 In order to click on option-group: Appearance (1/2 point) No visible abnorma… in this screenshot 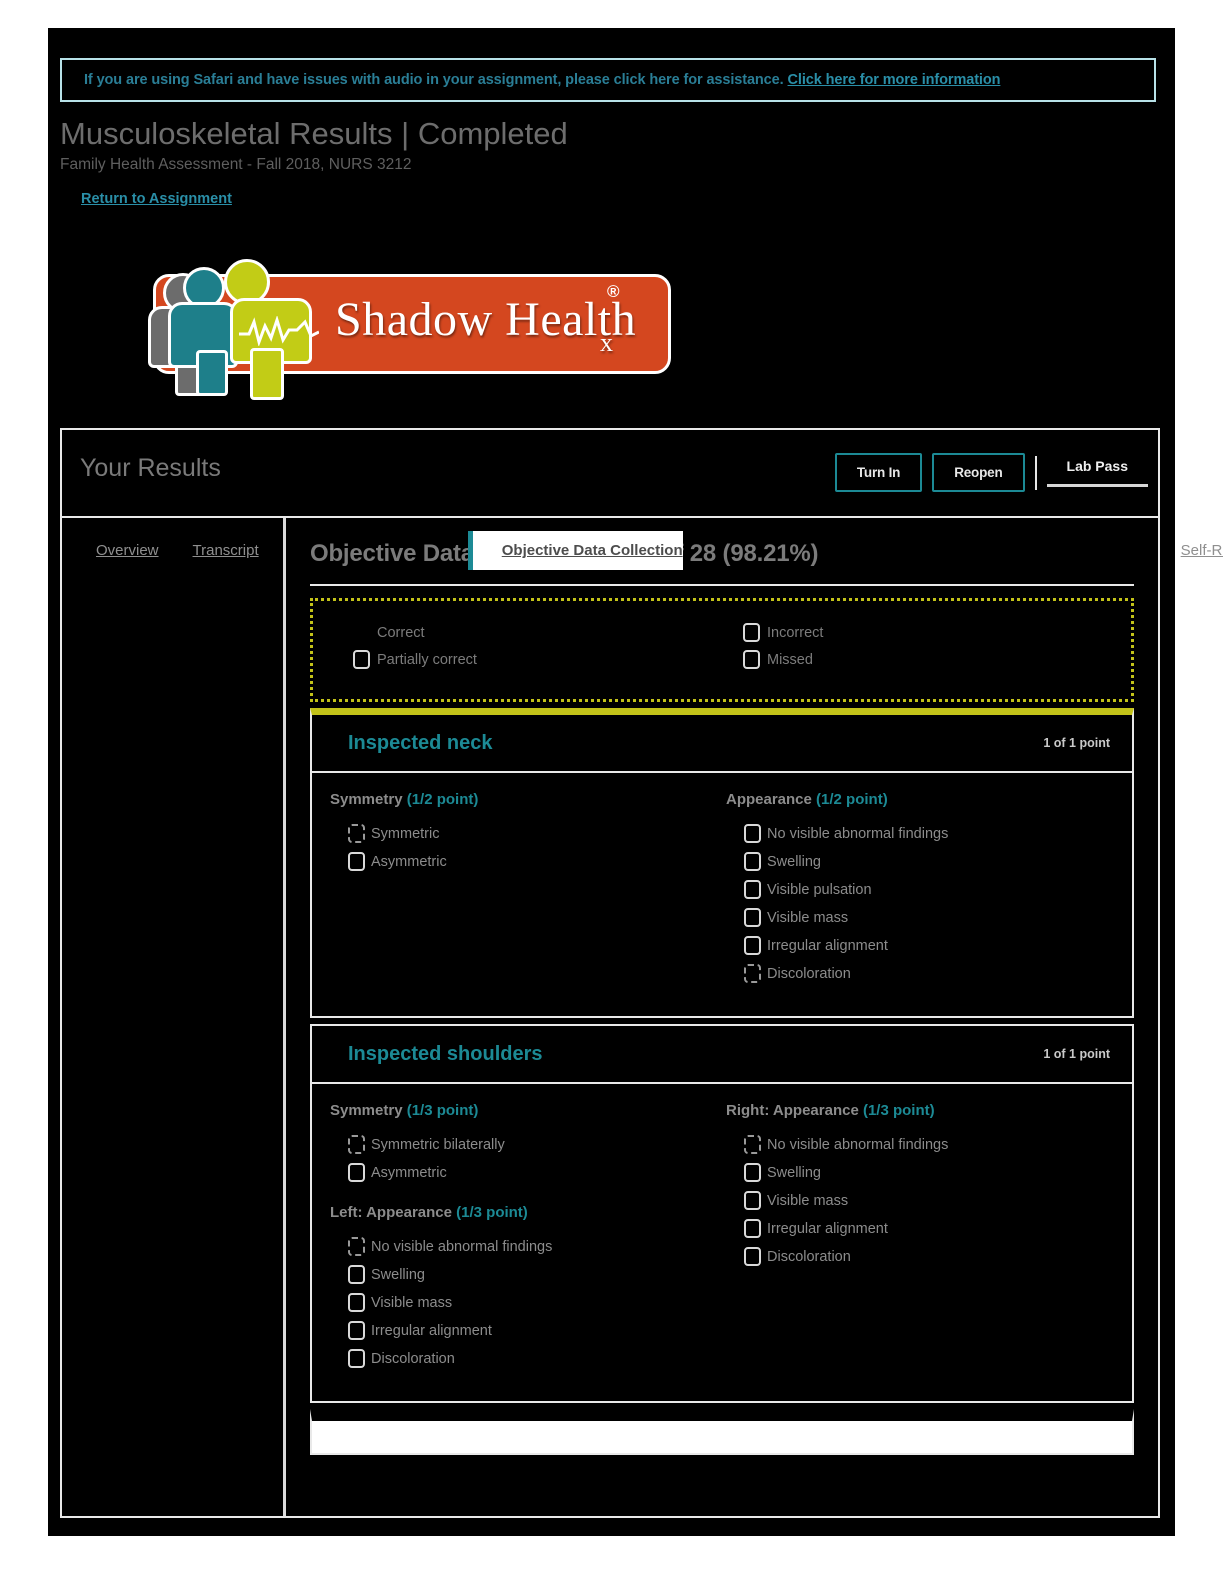, I will do `click(918, 887)`.